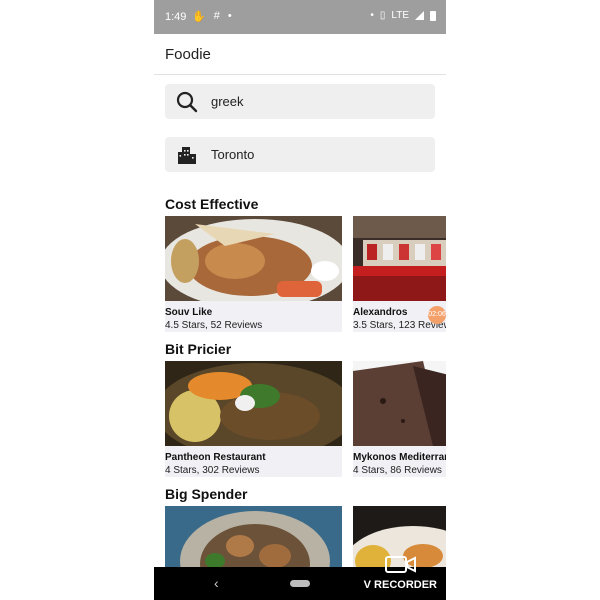 The height and width of the screenshot is (600, 600). I want to click on restaurant-rating: 4 Stars, 86 Reviews, so click(397, 470).